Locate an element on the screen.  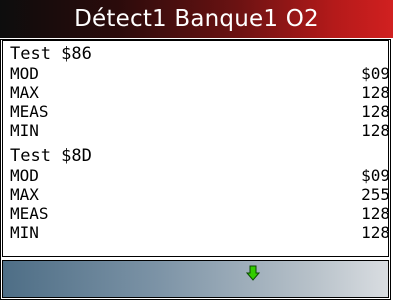
footer-bar is located at coordinates (195, 279).